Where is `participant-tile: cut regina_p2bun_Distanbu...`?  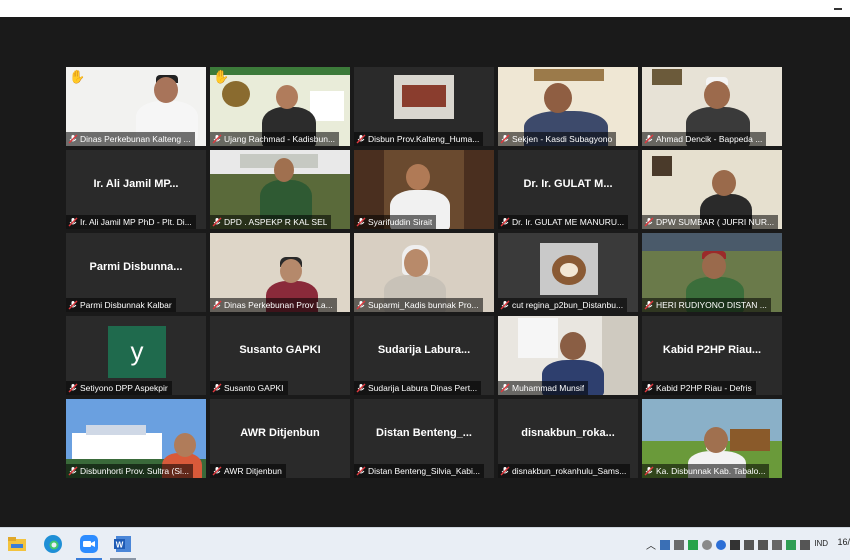 participant-tile: cut regina_p2bun_Distanbu... is located at coordinates (568, 272).